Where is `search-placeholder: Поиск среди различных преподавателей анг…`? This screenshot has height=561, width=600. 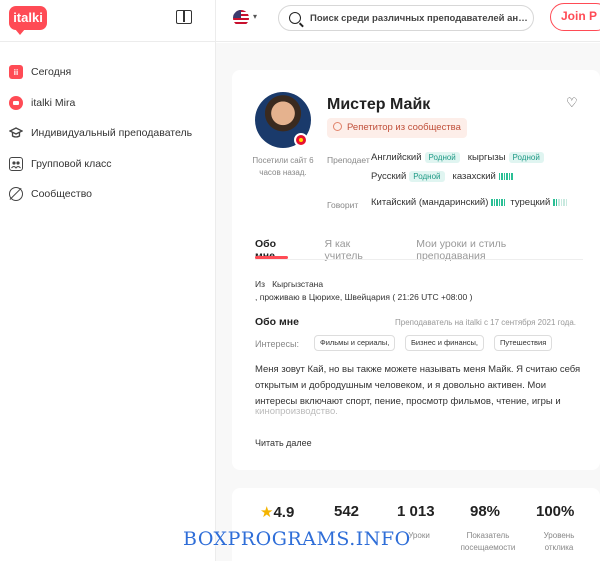 search-placeholder: Поиск среди различных преподавателей анг… is located at coordinates (420, 18).